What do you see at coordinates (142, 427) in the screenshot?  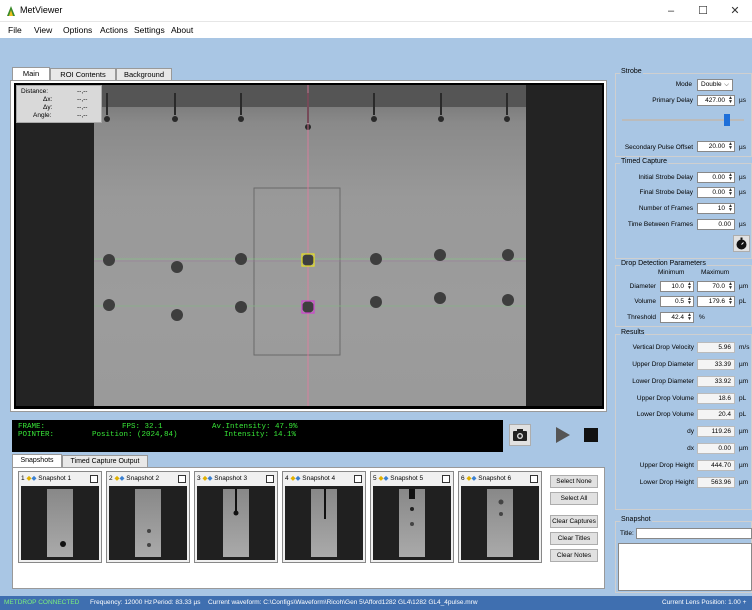 I see `fps-text: FPS: 32.1` at bounding box center [142, 427].